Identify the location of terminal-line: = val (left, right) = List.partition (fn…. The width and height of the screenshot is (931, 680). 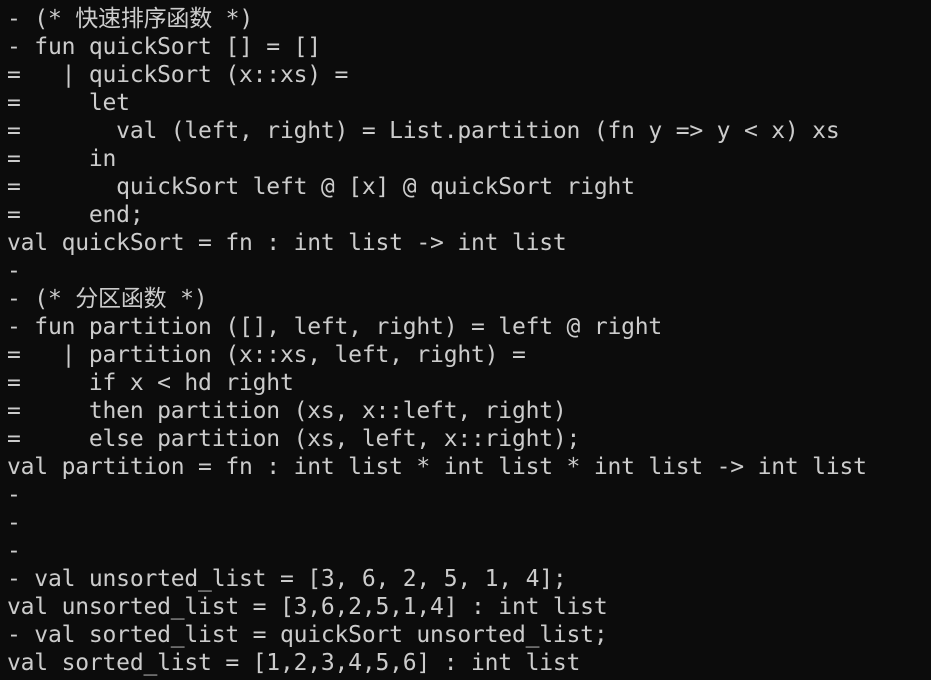
(423, 131).